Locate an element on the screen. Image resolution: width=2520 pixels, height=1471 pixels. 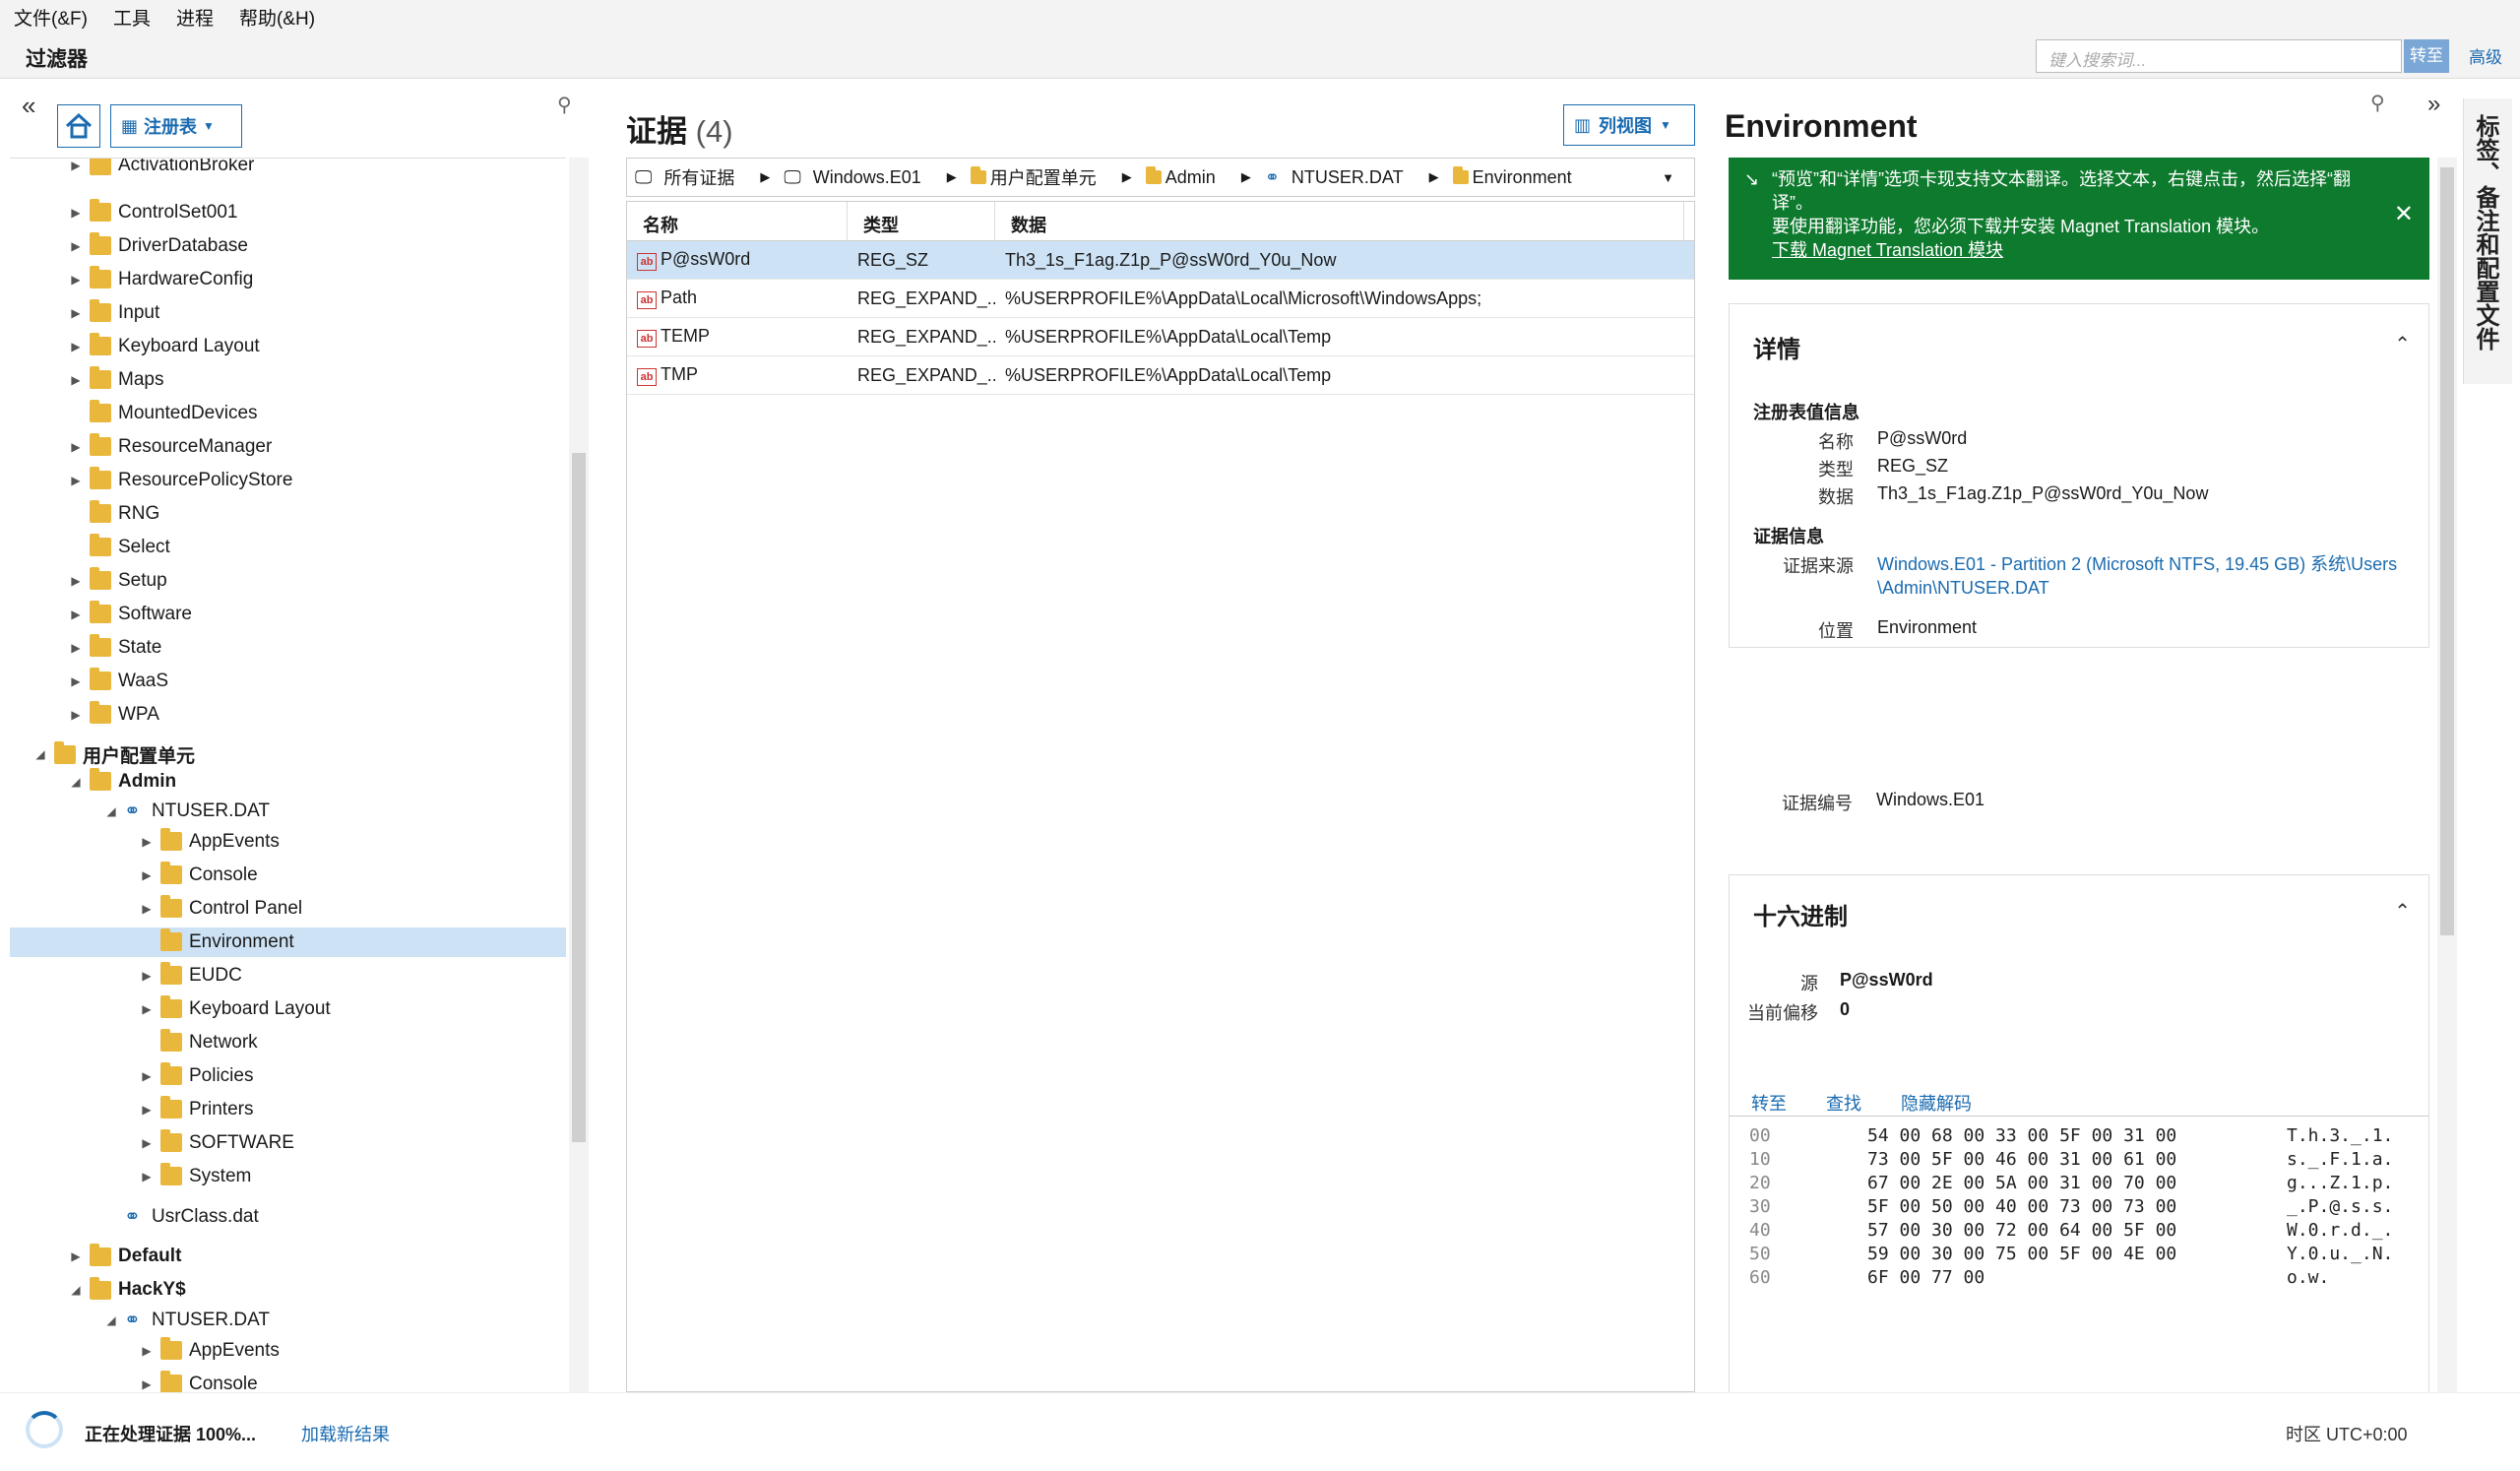
hex-tab-find: 查找 is located at coordinates (1843, 1103).